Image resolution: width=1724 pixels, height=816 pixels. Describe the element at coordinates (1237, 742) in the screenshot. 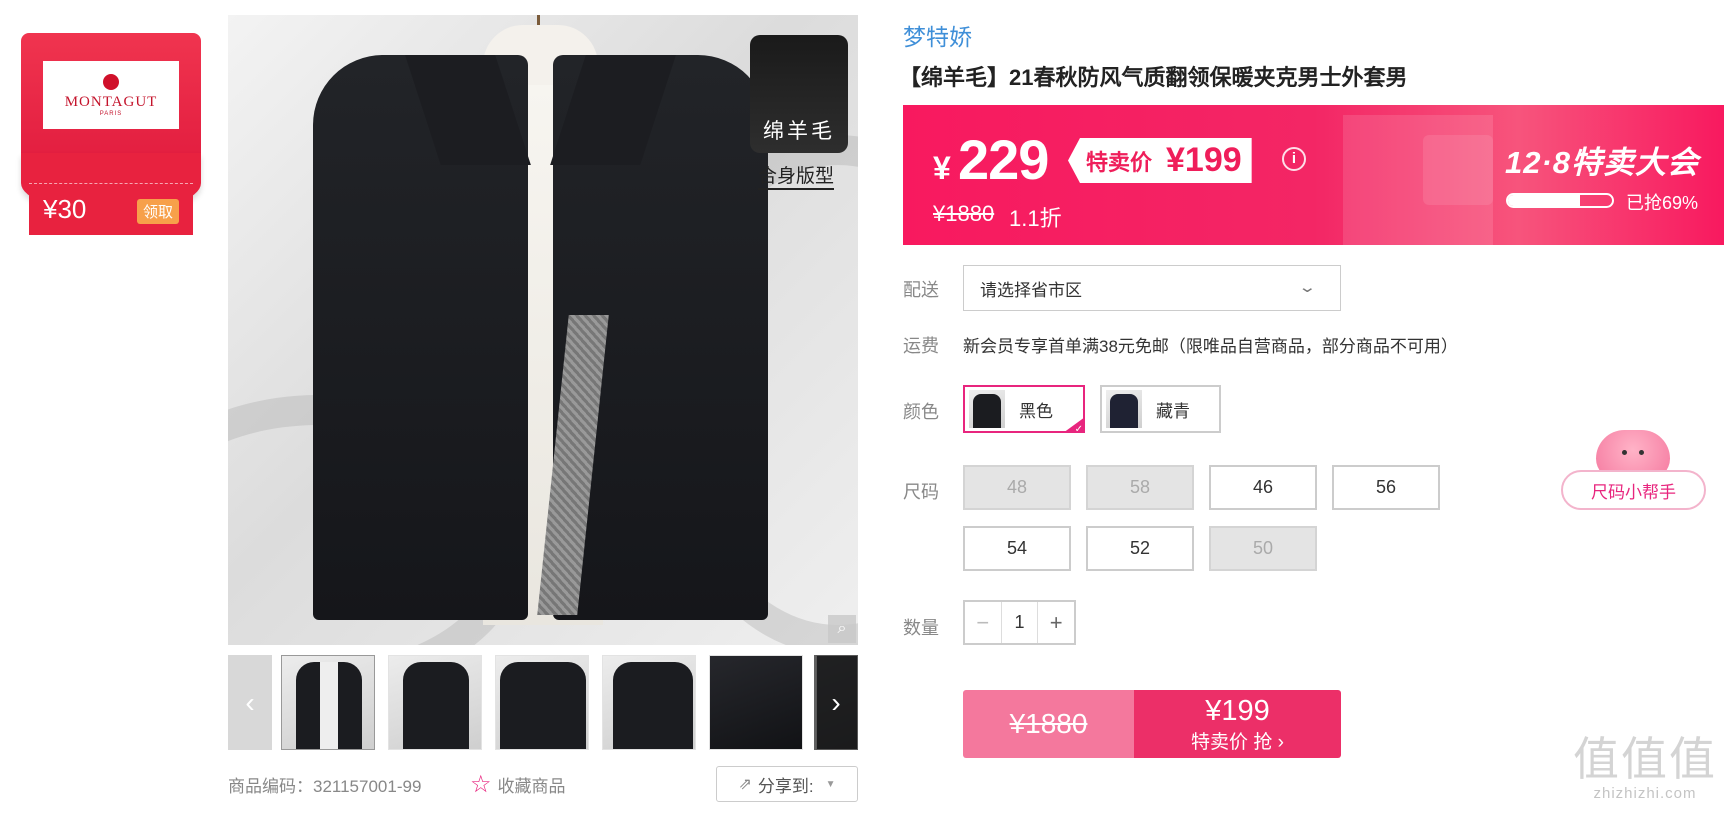

I see `buy-action-label: 特卖价 抢 ›` at that location.